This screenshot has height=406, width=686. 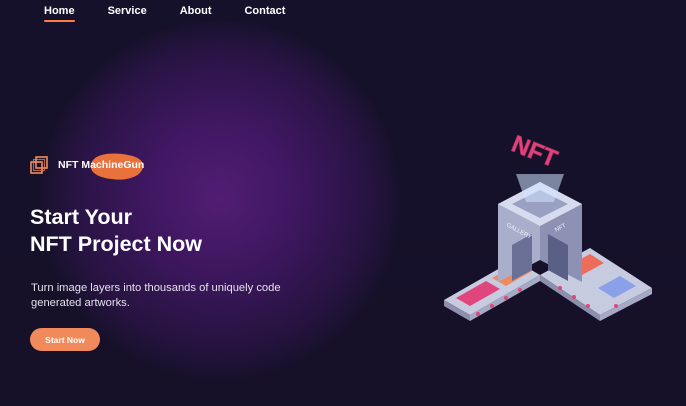 I want to click on nav-contact-link: Contact, so click(x=264, y=13).